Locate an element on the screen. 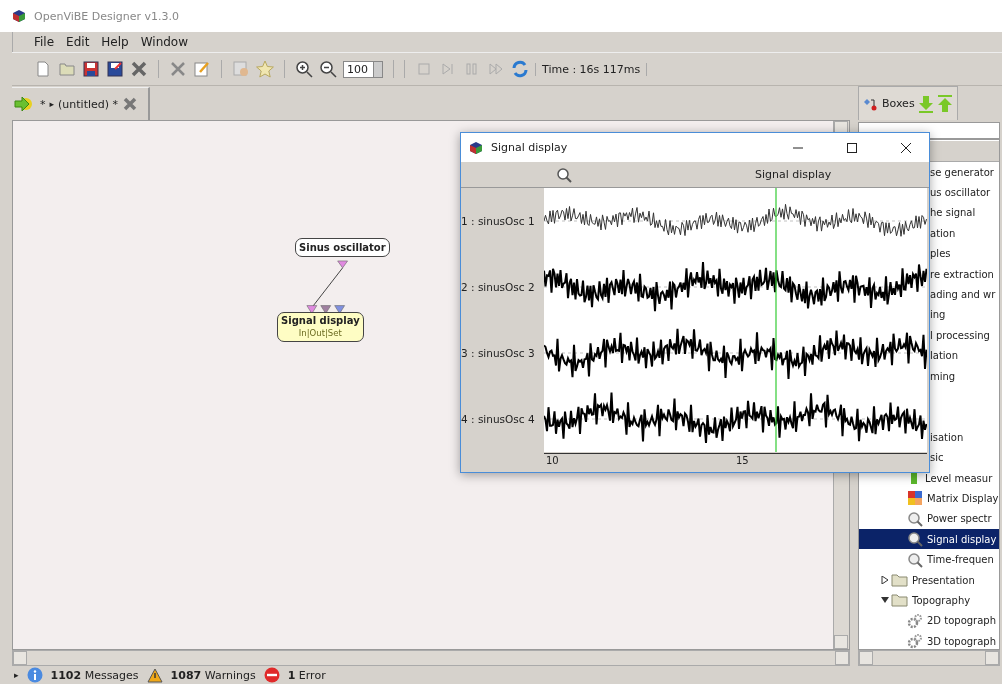  settings-connector is located at coordinates (339, 309).